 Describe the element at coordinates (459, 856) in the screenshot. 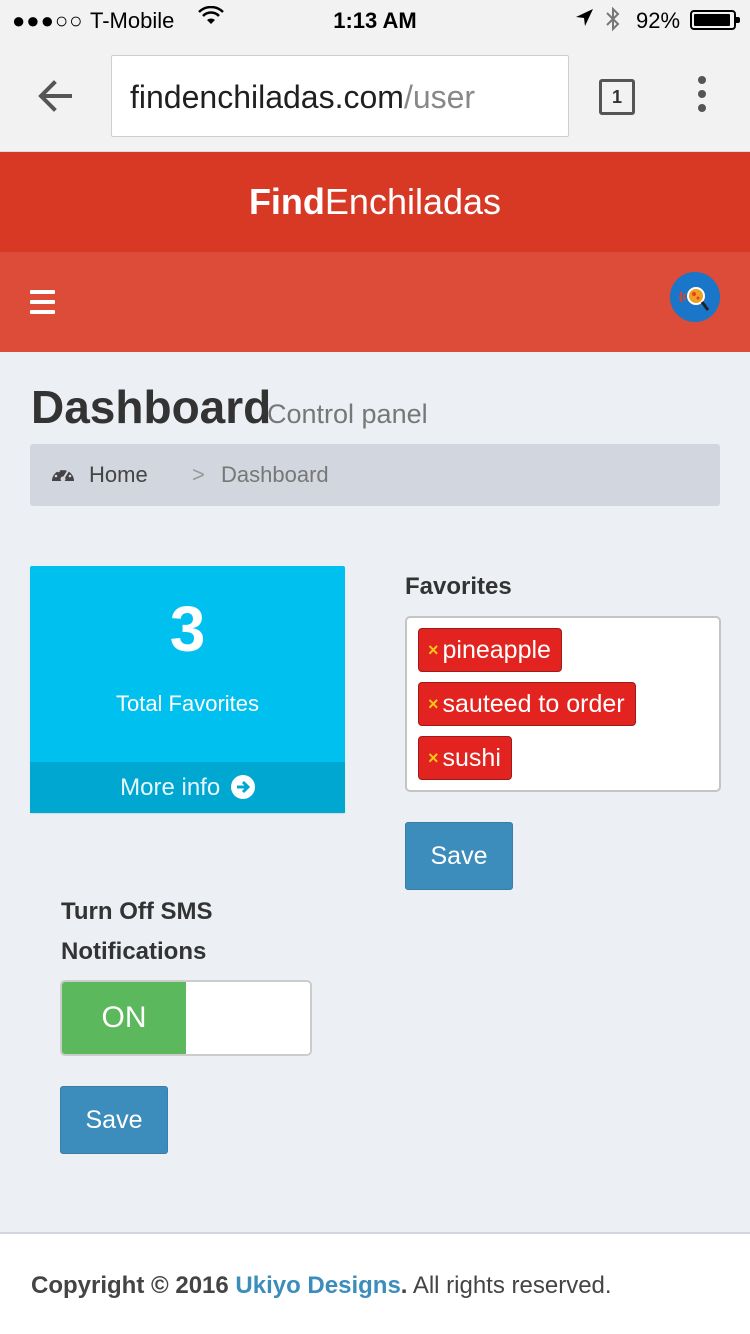

I see `save-favorites-button: Save` at that location.